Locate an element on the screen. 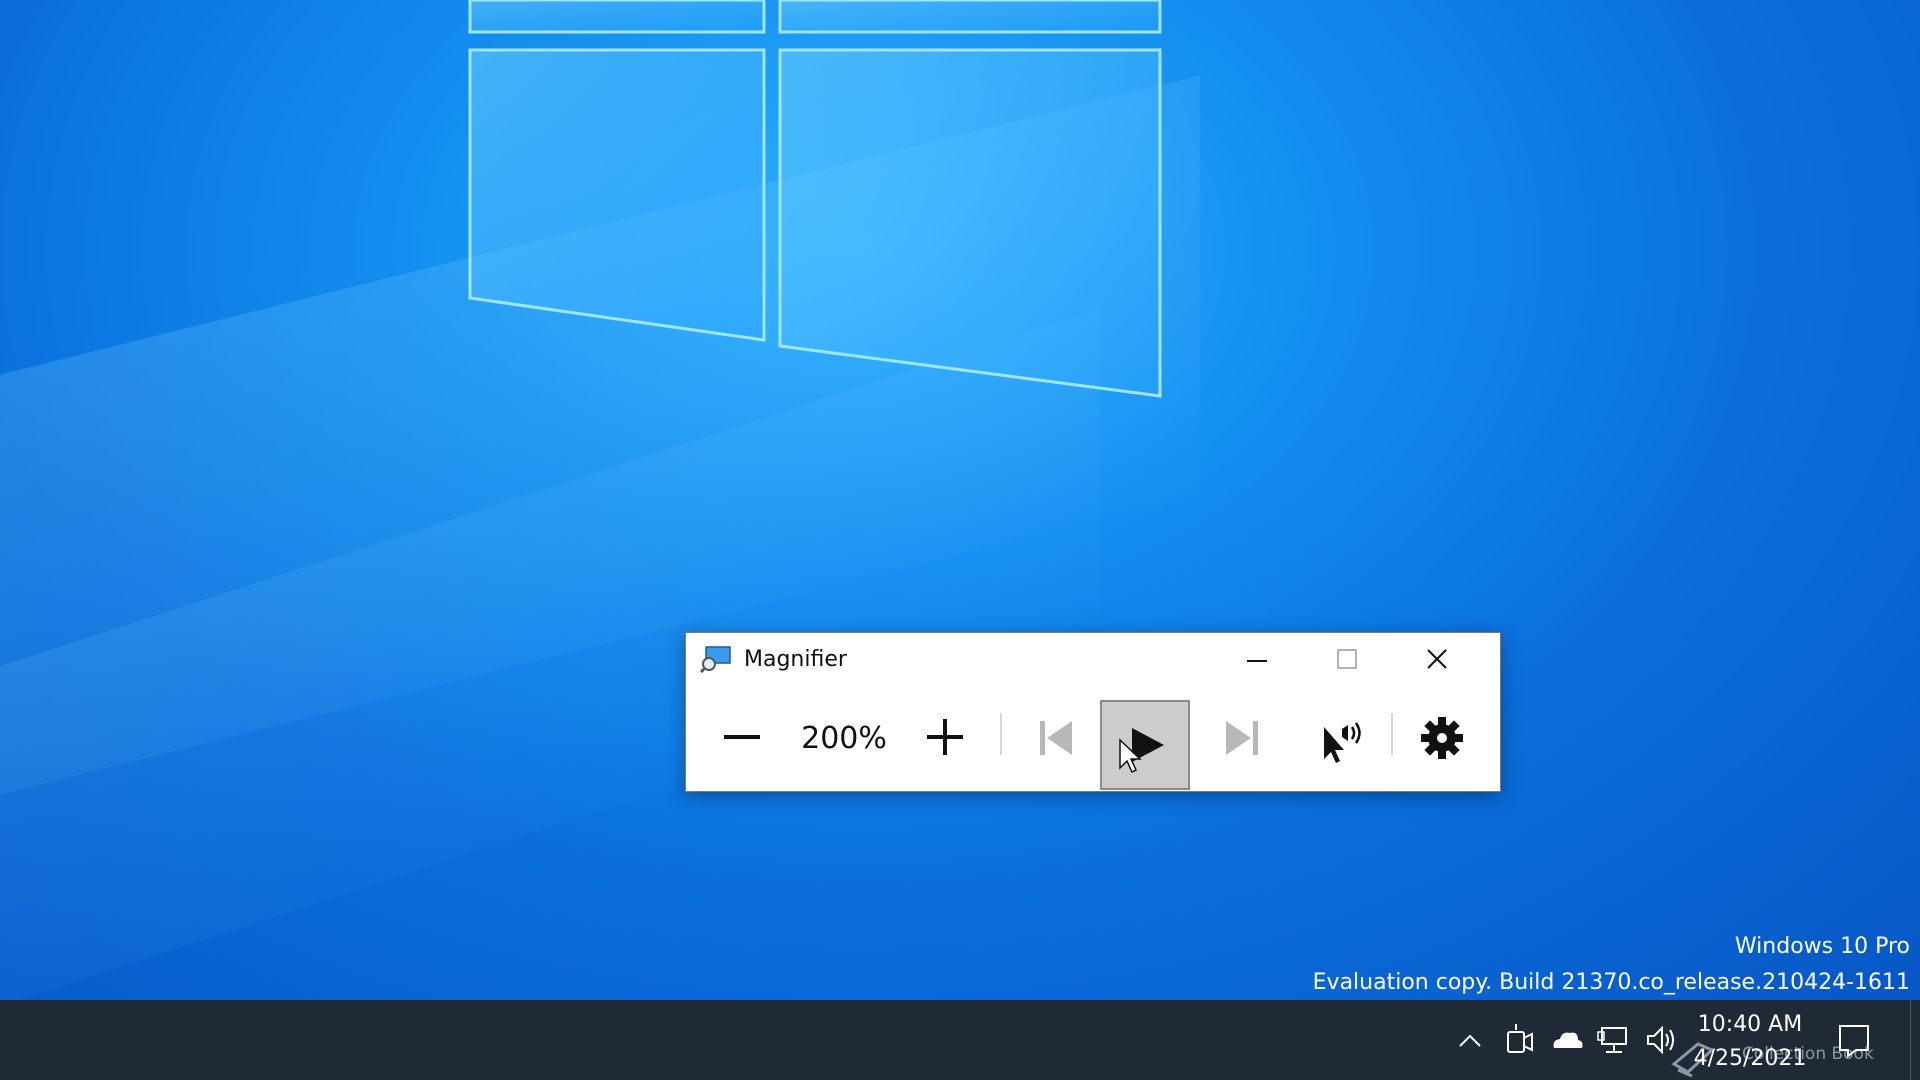  onedrive-cloud-icon is located at coordinates (1568, 1040).